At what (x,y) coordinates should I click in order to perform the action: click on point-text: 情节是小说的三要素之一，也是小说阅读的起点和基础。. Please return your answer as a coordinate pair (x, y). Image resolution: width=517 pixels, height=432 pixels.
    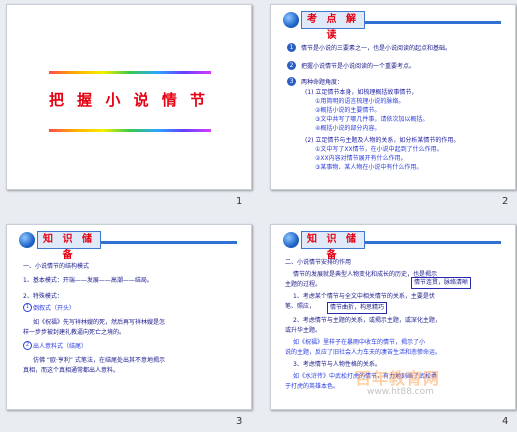
    Looking at the image, I should click on (376, 48).